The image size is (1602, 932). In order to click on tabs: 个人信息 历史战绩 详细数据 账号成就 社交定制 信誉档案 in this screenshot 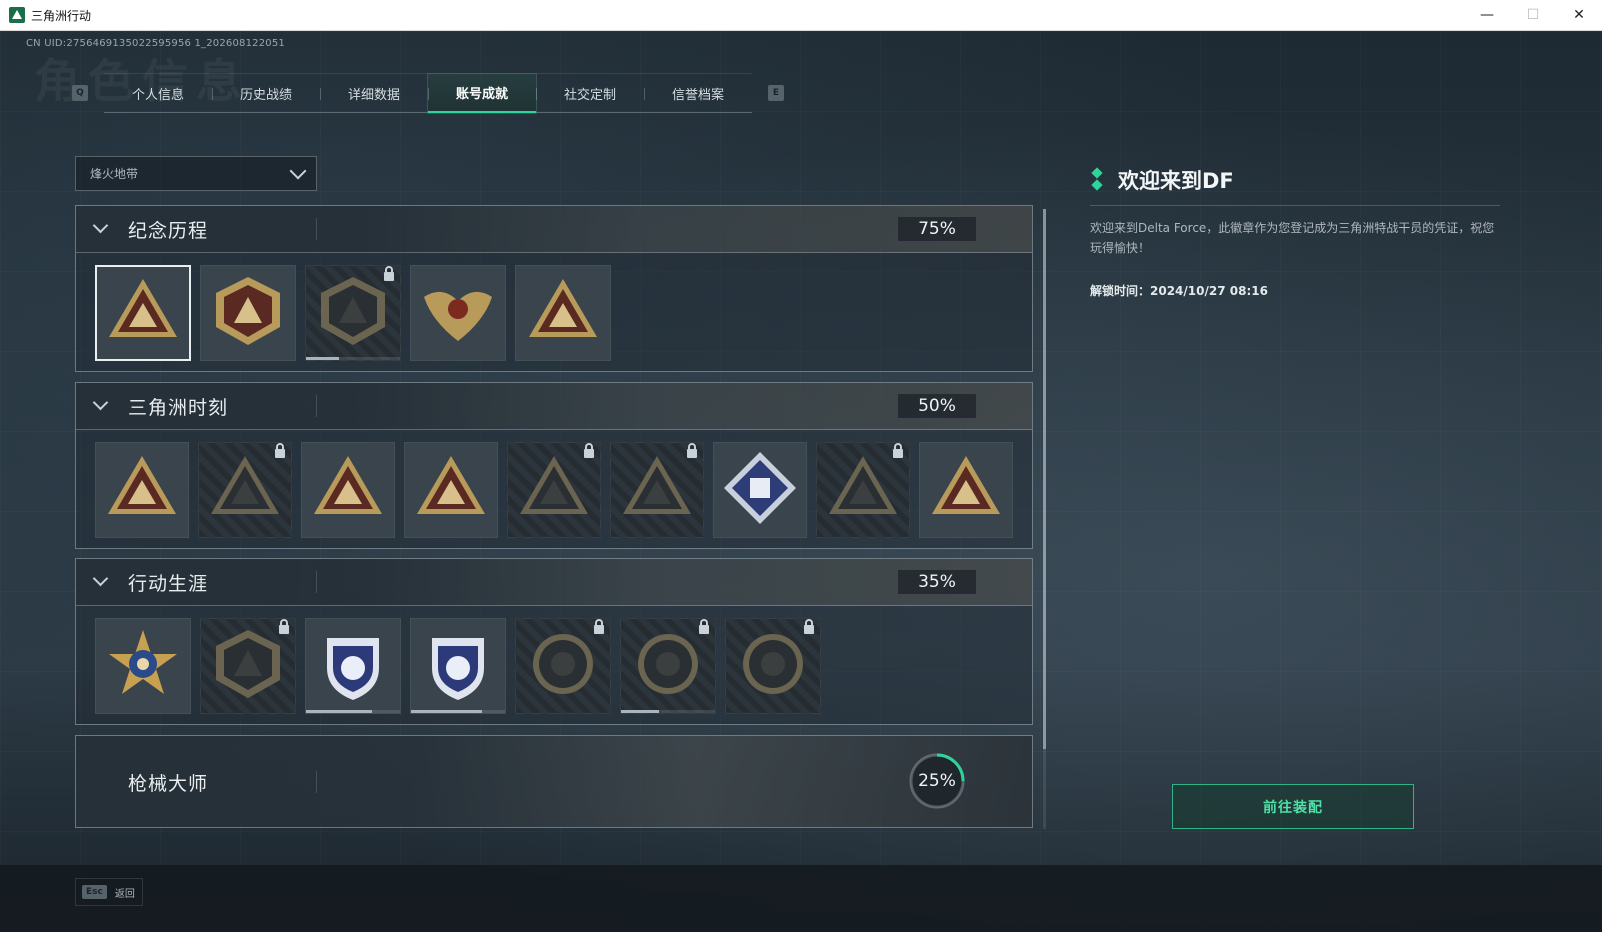, I will do `click(428, 93)`.